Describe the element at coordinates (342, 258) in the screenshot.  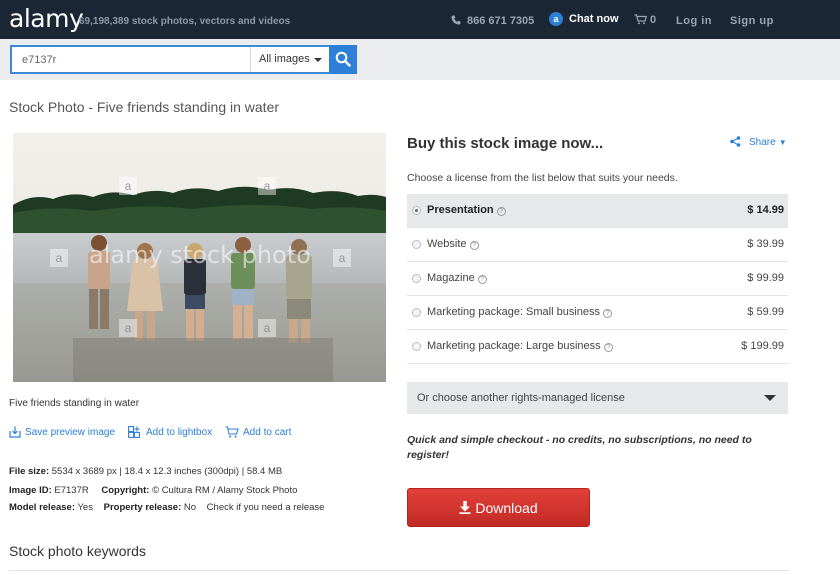
I see `watermark-badge-4: a` at that location.